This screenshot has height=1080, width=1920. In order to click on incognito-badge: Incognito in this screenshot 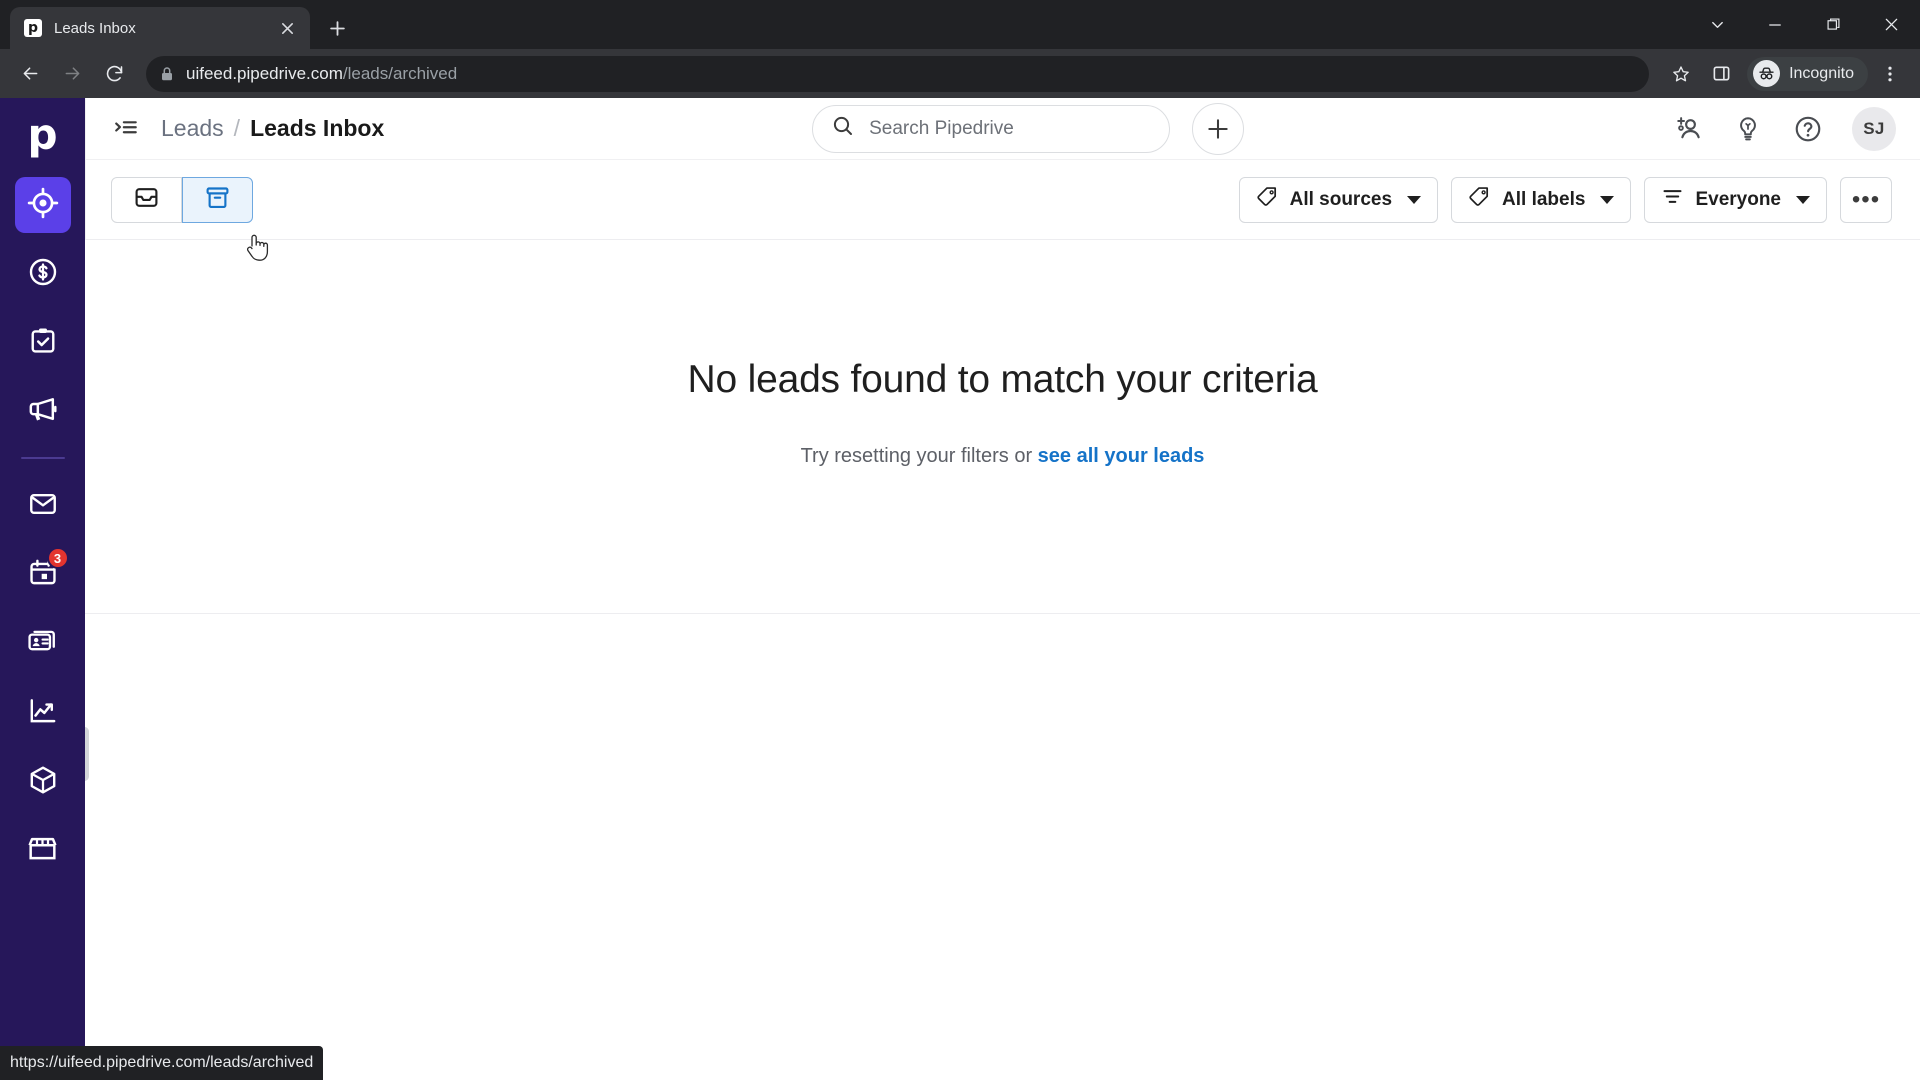, I will do `click(1807, 73)`.